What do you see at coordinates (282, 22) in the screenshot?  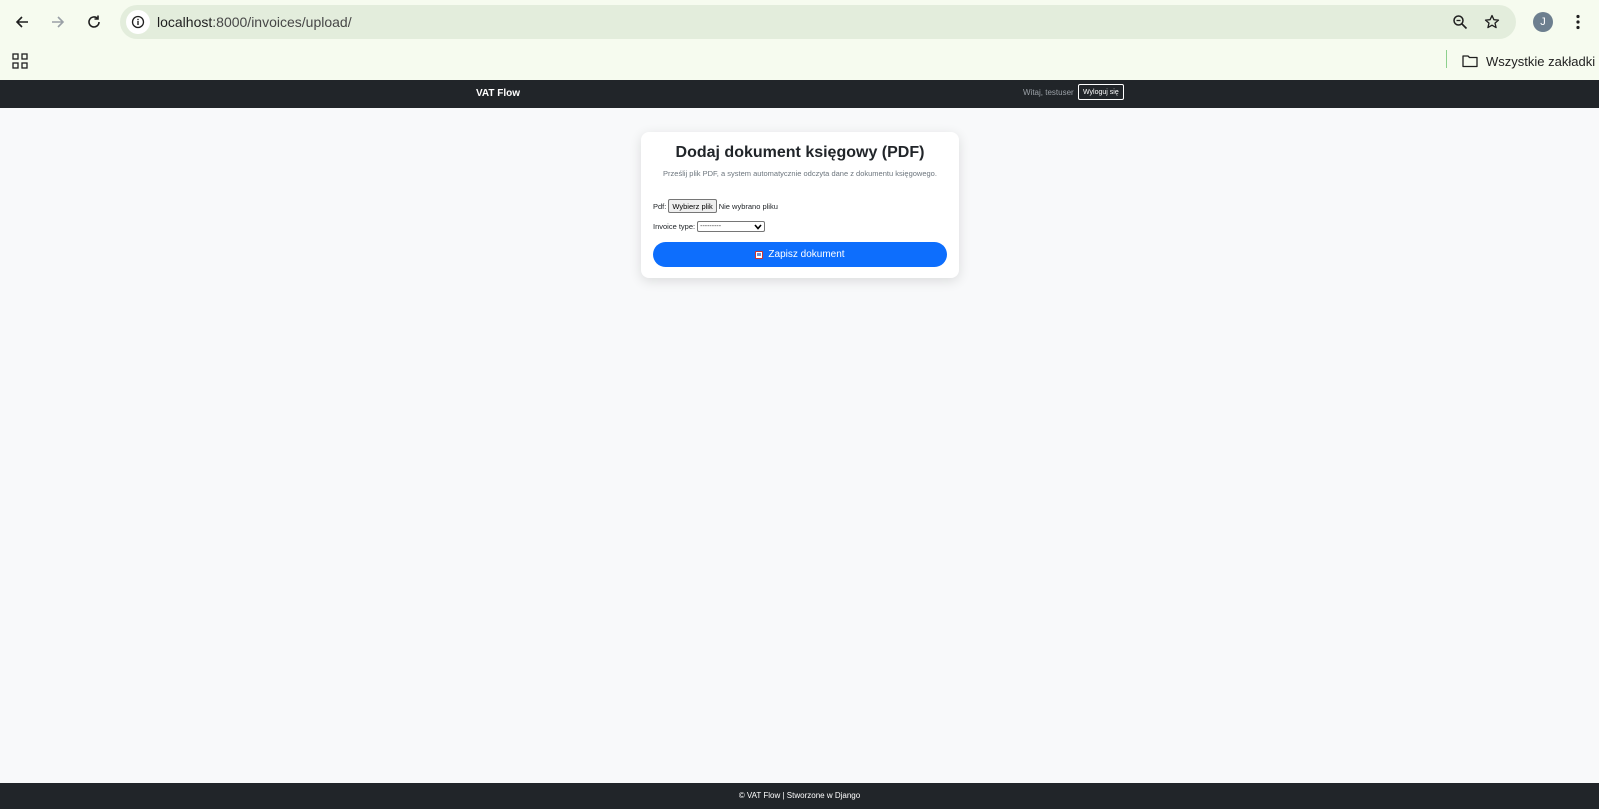 I see `url-path: :8000/invoices/upload/` at bounding box center [282, 22].